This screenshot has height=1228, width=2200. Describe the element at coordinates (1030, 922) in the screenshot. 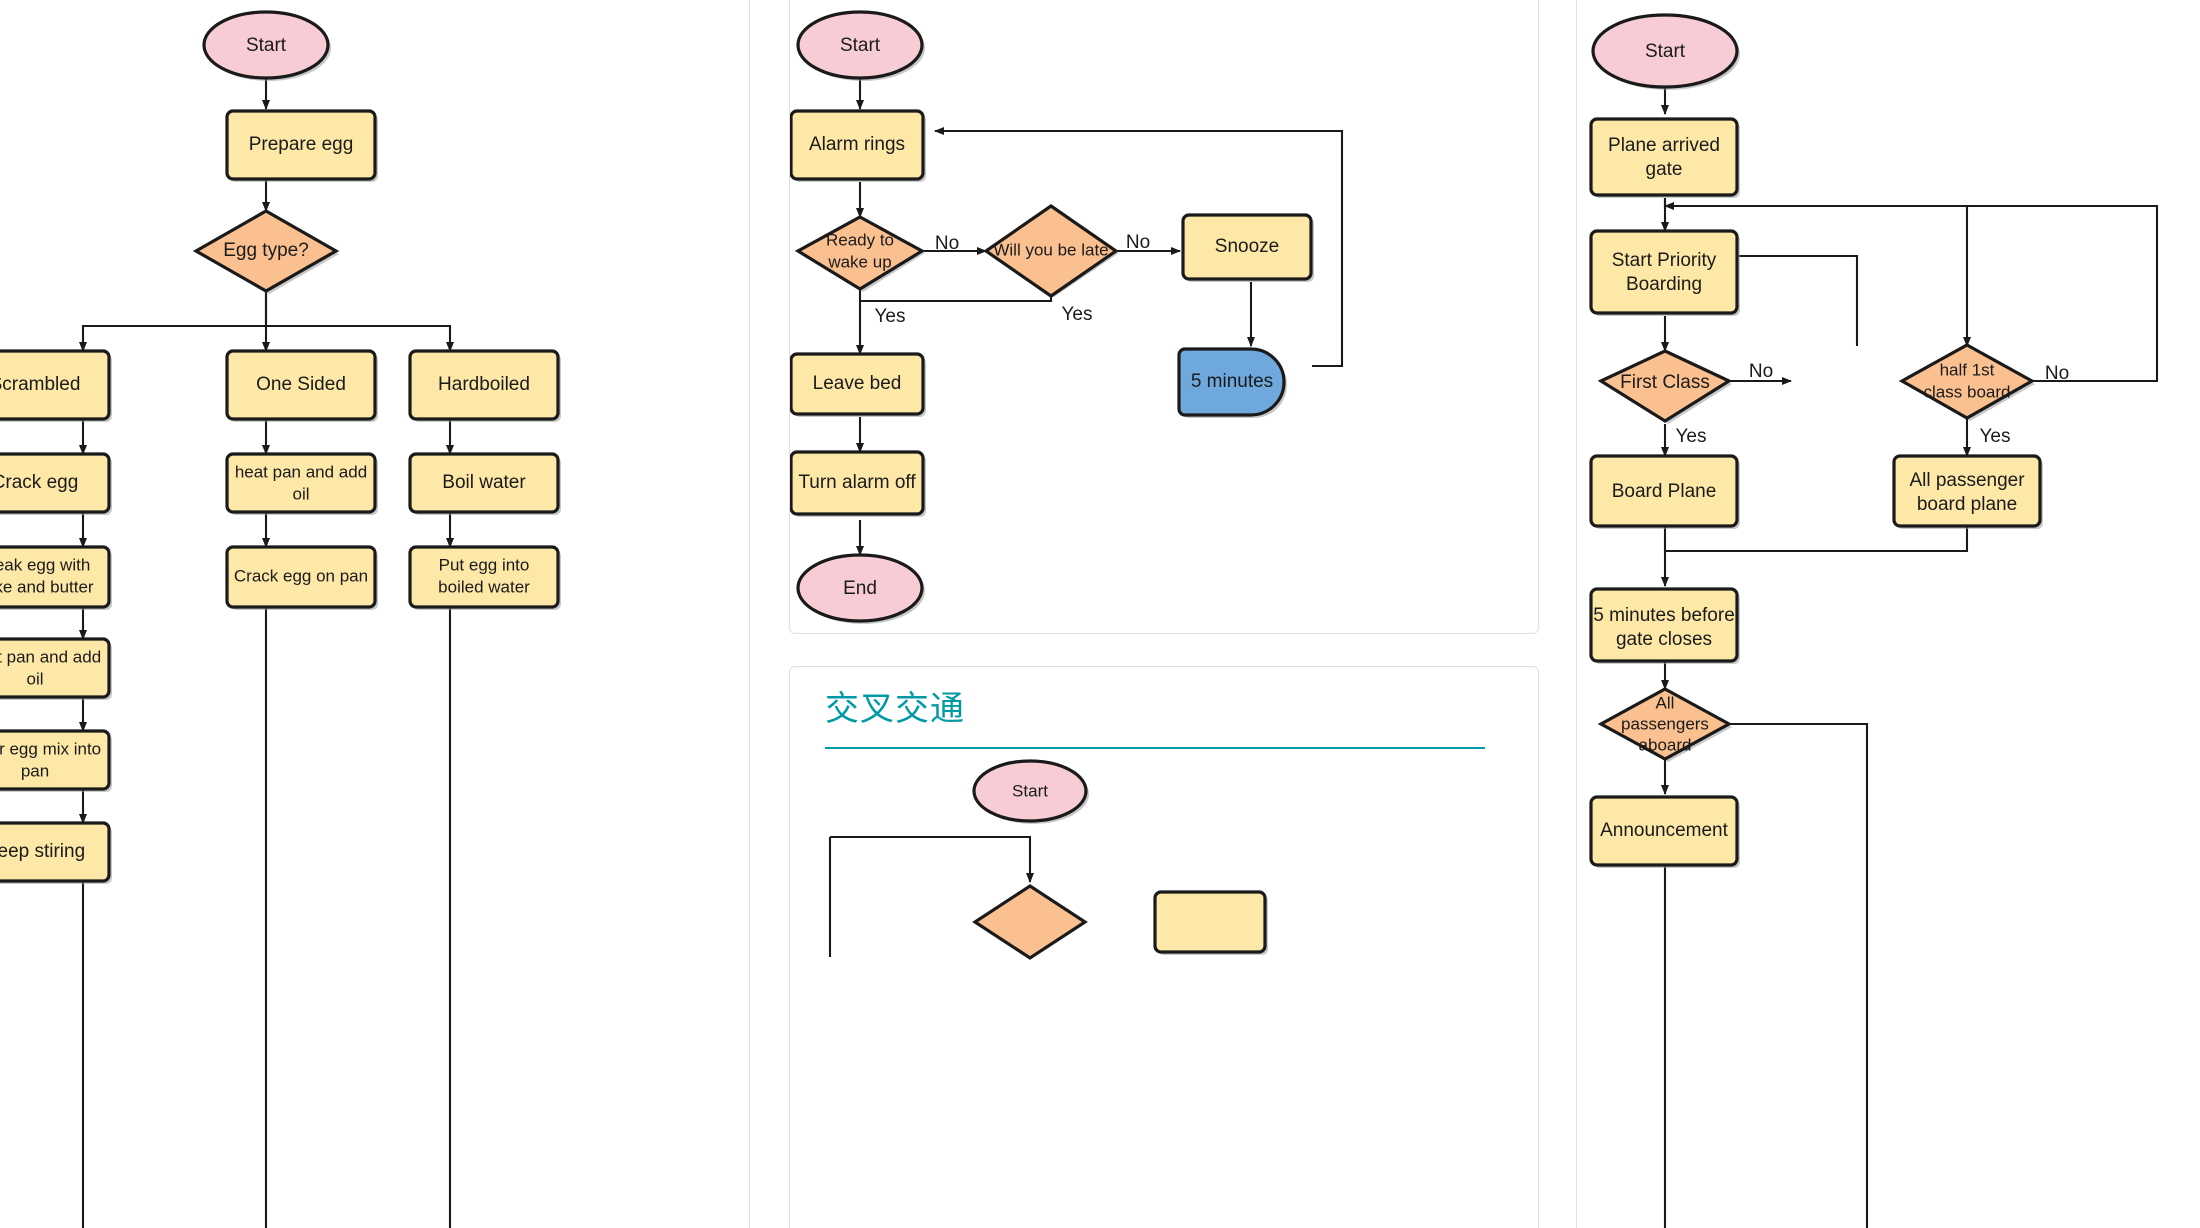

I see `node-decision-partial` at that location.